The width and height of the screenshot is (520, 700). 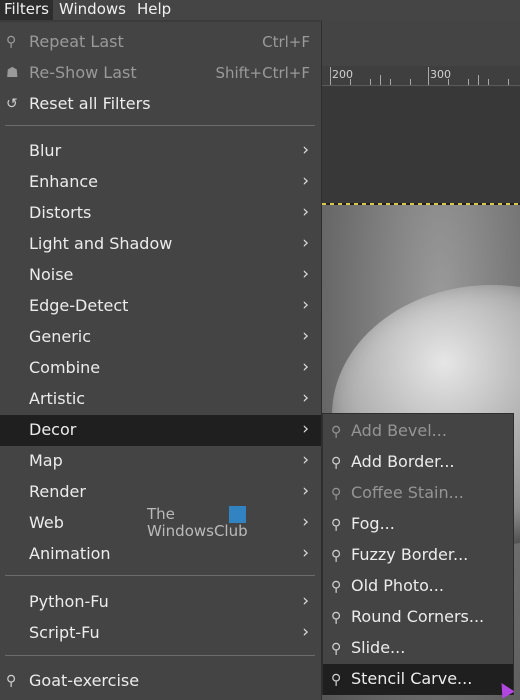 I want to click on menu-item-label: Render, so click(x=57, y=491).